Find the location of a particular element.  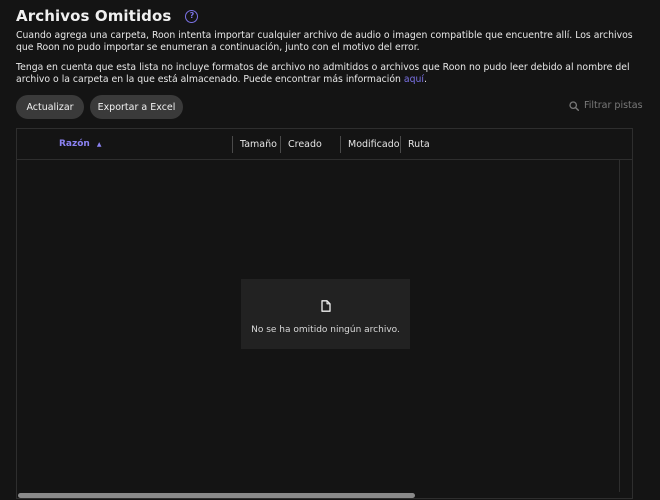

question-circle-icon: ? is located at coordinates (192, 16).